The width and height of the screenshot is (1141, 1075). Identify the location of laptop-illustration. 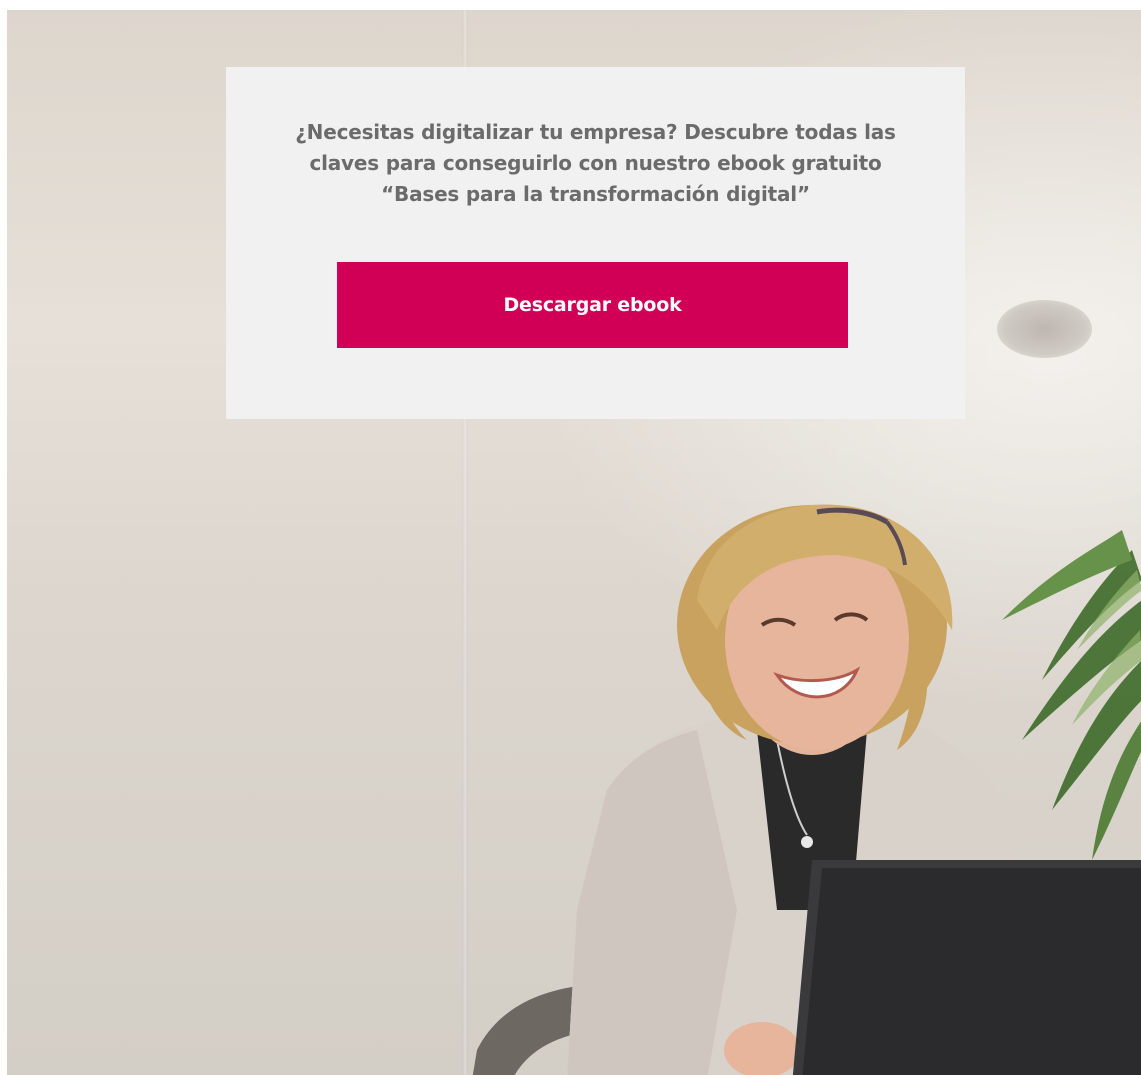
(966, 967).